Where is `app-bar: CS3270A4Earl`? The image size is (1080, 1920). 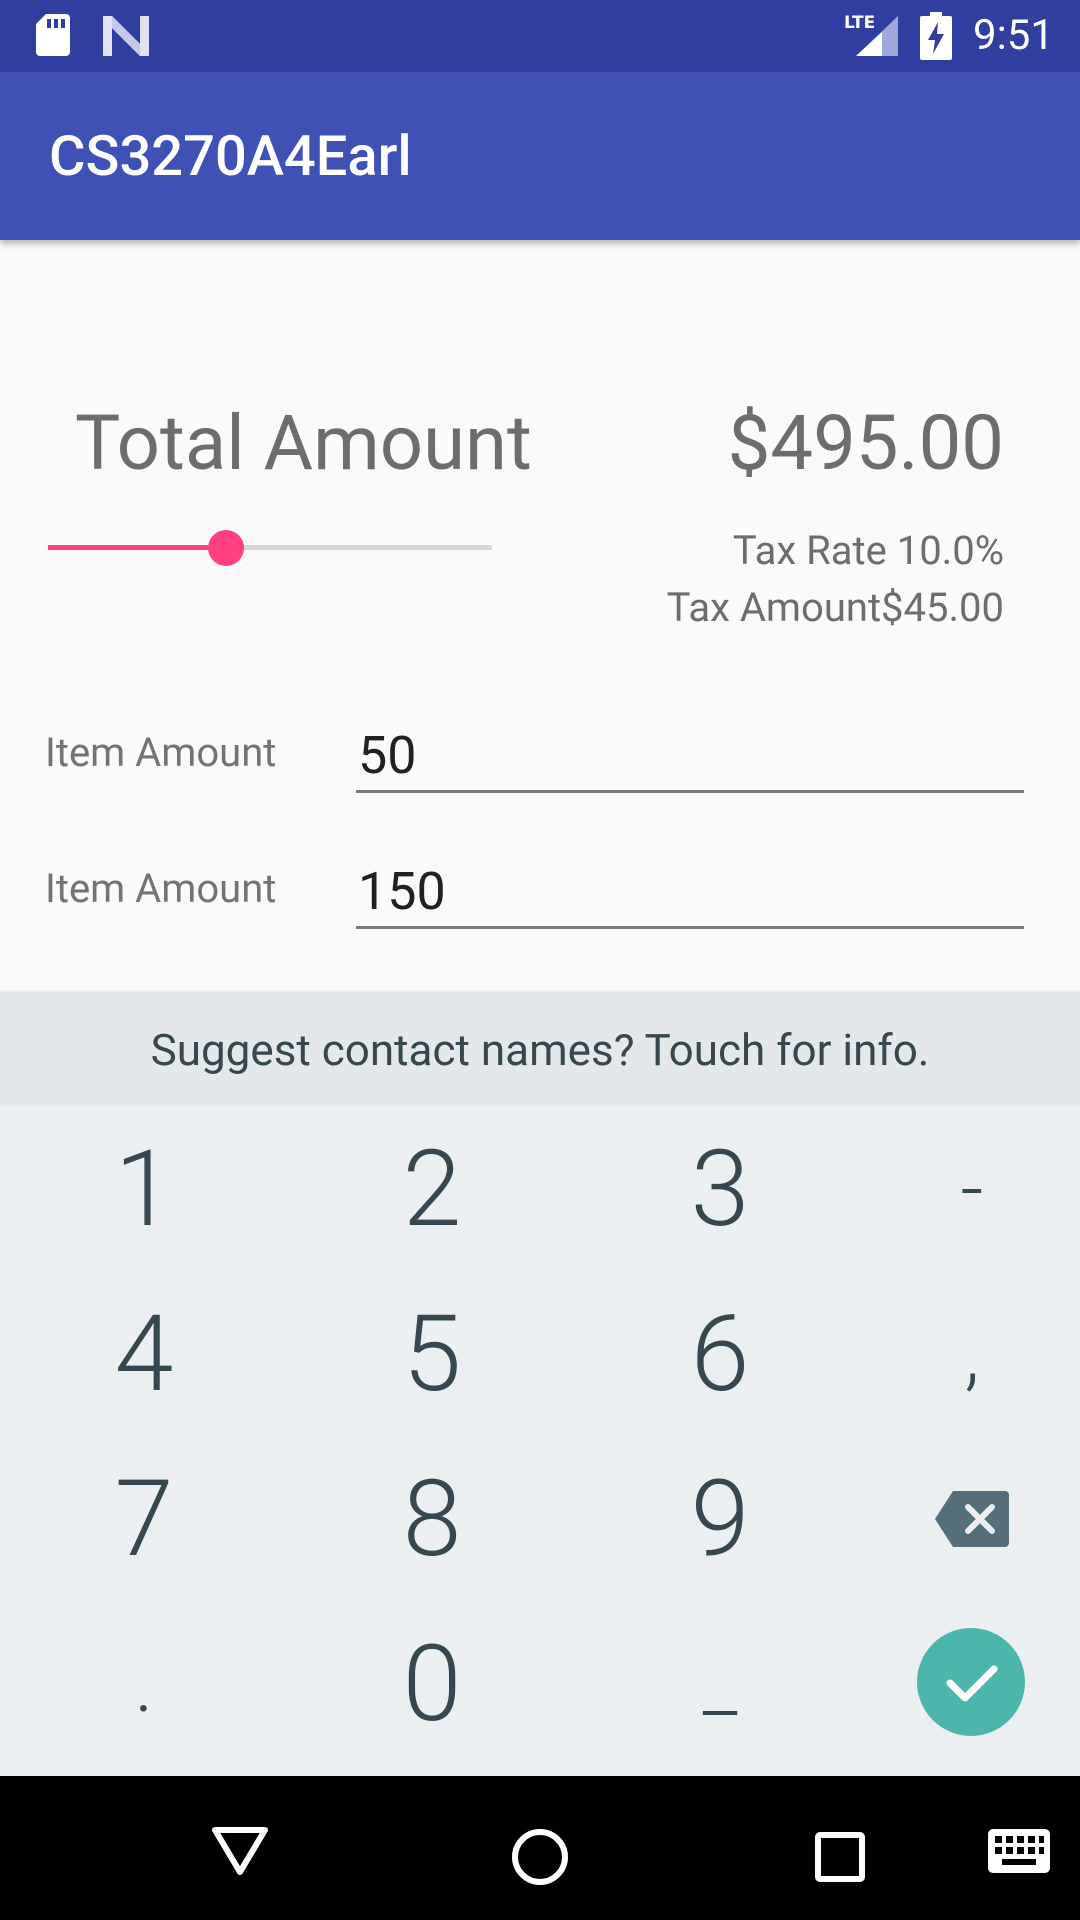 app-bar: CS3270A4Earl is located at coordinates (540, 156).